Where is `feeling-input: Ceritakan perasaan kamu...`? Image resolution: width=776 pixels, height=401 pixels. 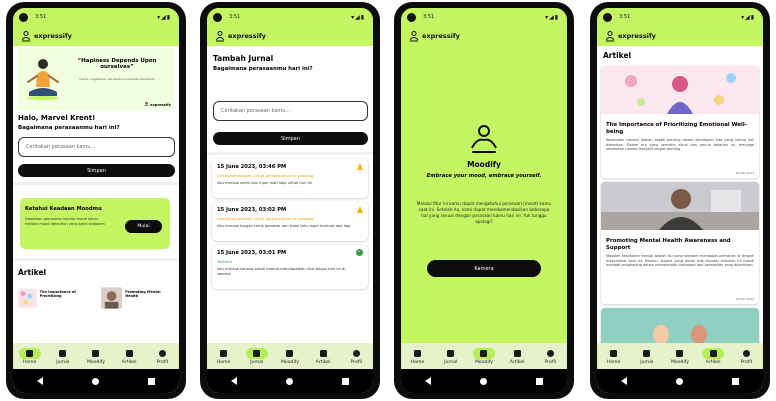 feeling-input: Ceritakan perasaan kamu... is located at coordinates (96, 147).